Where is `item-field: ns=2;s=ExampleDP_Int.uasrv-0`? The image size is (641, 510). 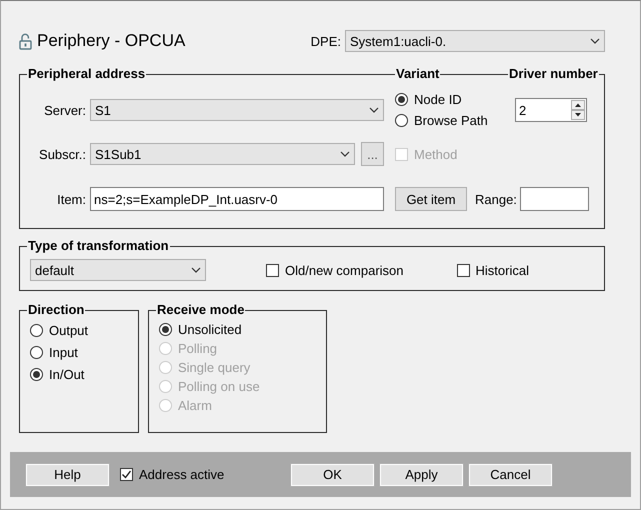 item-field: ns=2;s=ExampleDP_Int.uasrv-0 is located at coordinates (237, 199).